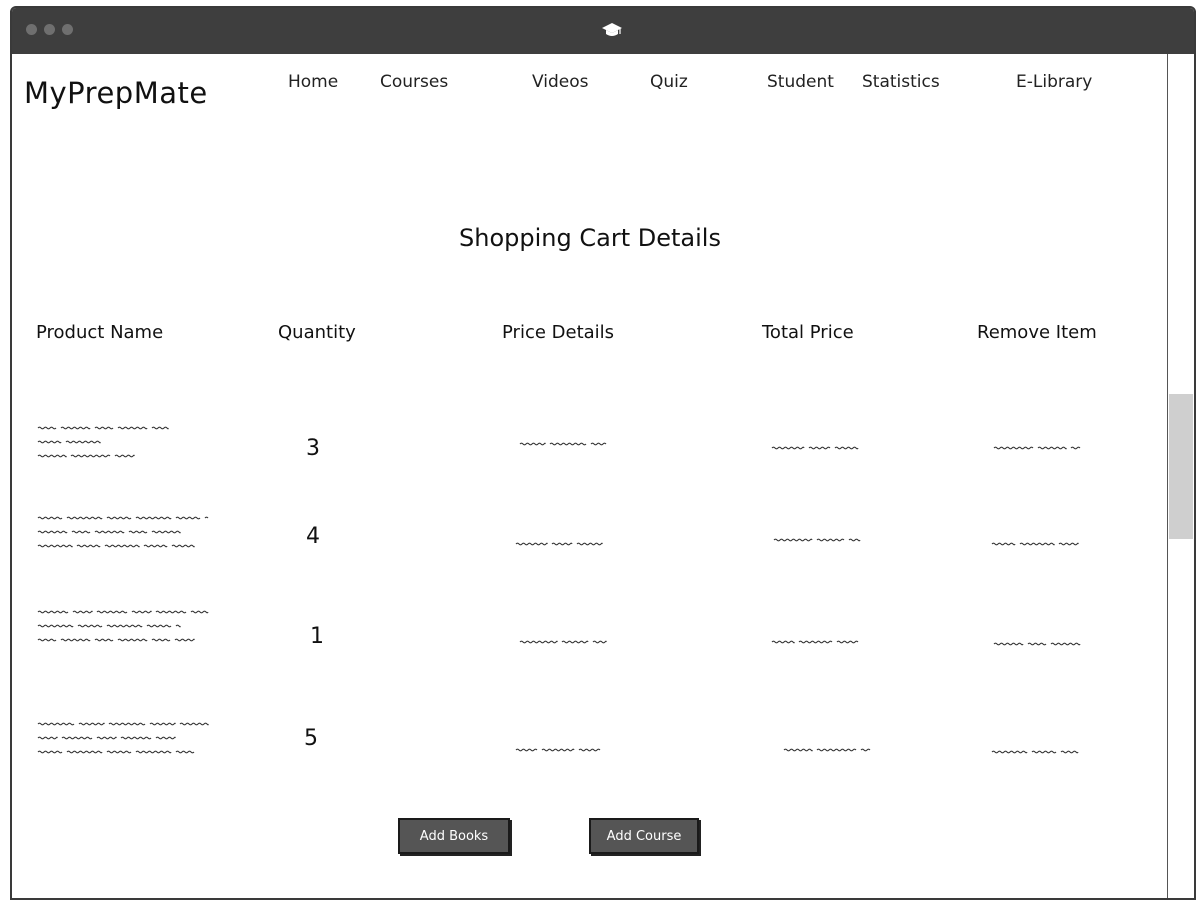  Describe the element at coordinates (560, 82) in the screenshot. I see `nav-videos: Videos` at that location.